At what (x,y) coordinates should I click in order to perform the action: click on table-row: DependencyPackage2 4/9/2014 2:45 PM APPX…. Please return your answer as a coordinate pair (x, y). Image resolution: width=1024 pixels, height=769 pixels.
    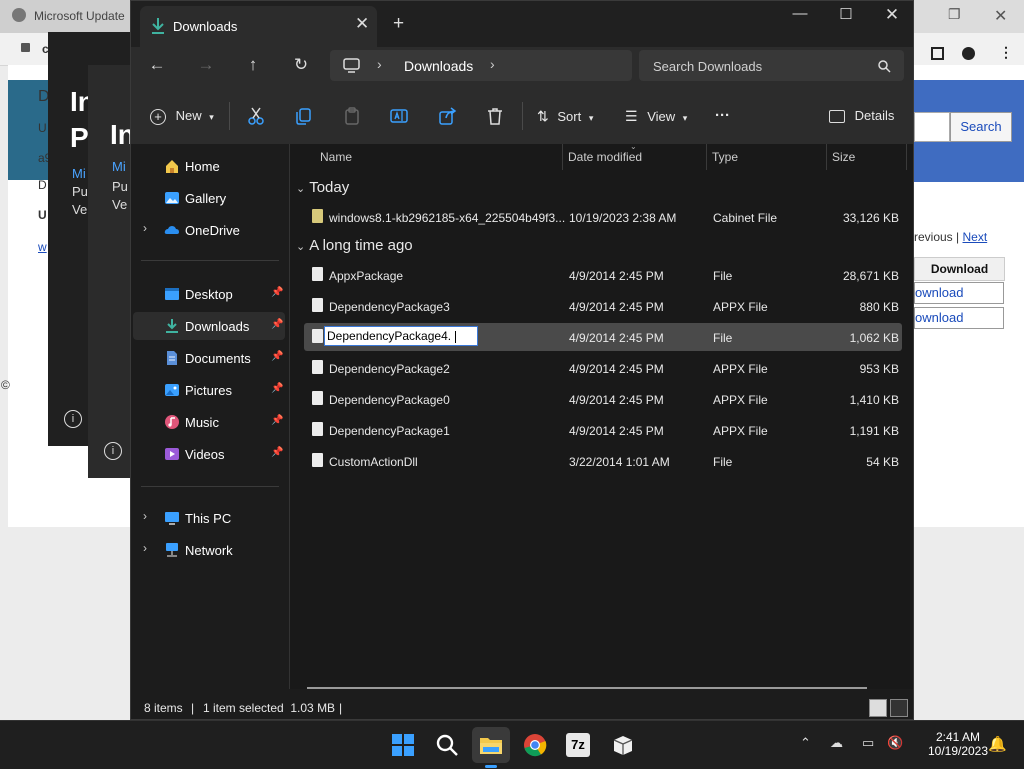
    Looking at the image, I should click on (603, 368).